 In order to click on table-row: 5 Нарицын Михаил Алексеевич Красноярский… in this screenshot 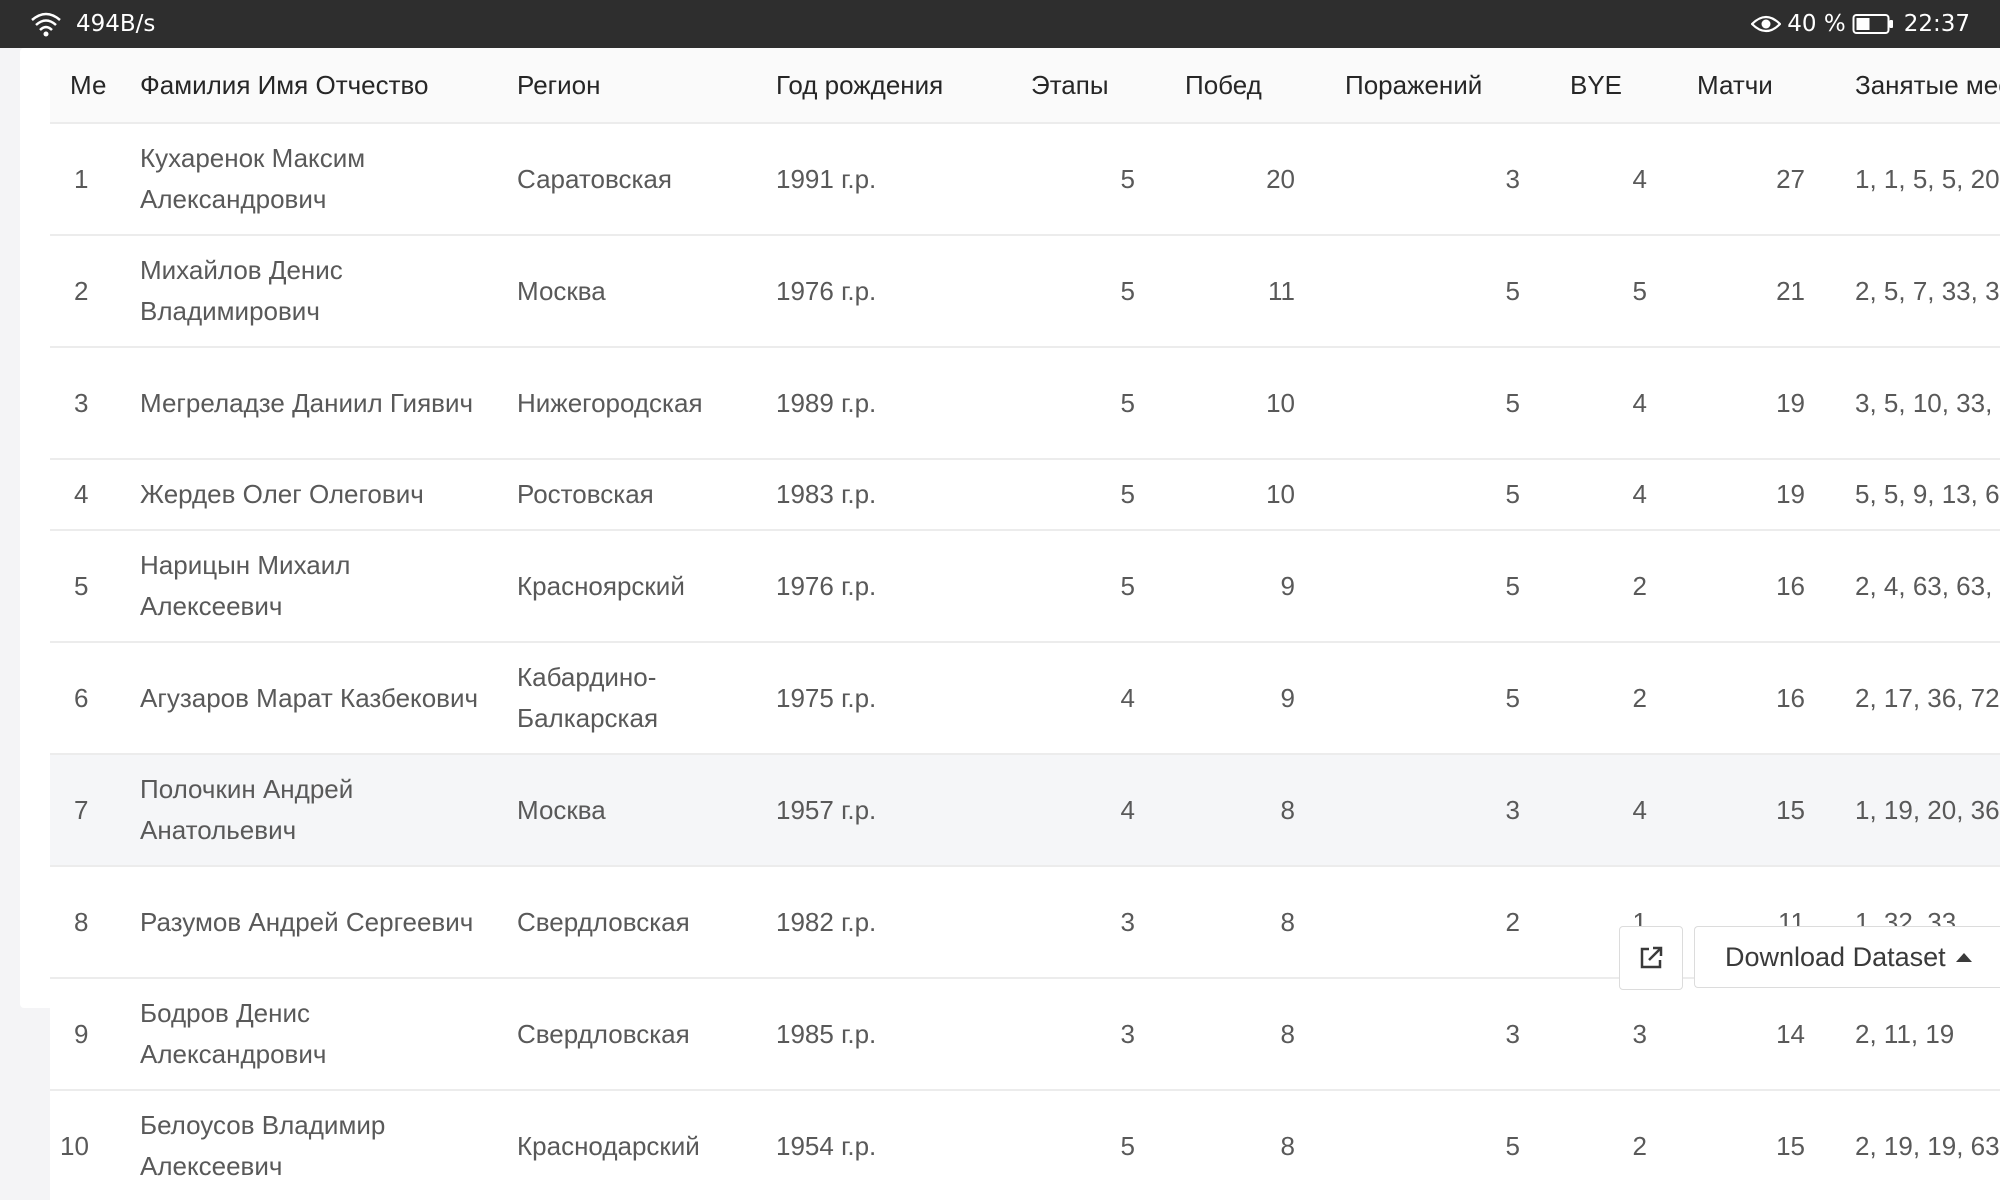, I will do `click(1025, 586)`.